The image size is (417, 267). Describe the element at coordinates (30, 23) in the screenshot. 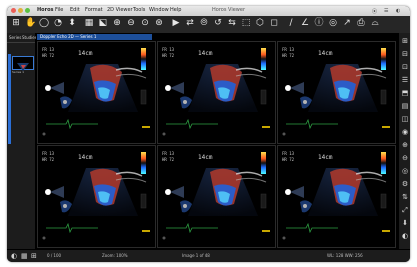

I see `move-icon: ✋` at that location.